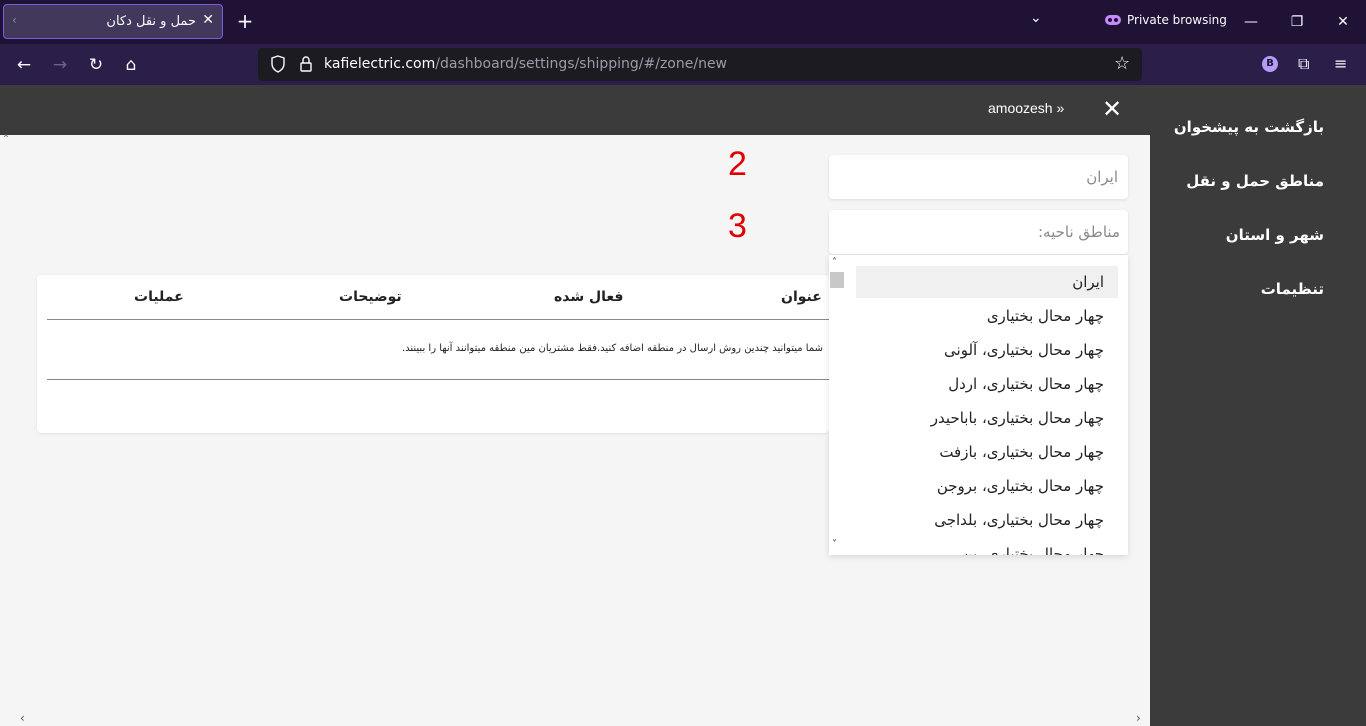 The width and height of the screenshot is (1366, 726). What do you see at coordinates (987, 350) in the screenshot?
I see `dropdown-option: چهار محال بختیاری، آلونی` at bounding box center [987, 350].